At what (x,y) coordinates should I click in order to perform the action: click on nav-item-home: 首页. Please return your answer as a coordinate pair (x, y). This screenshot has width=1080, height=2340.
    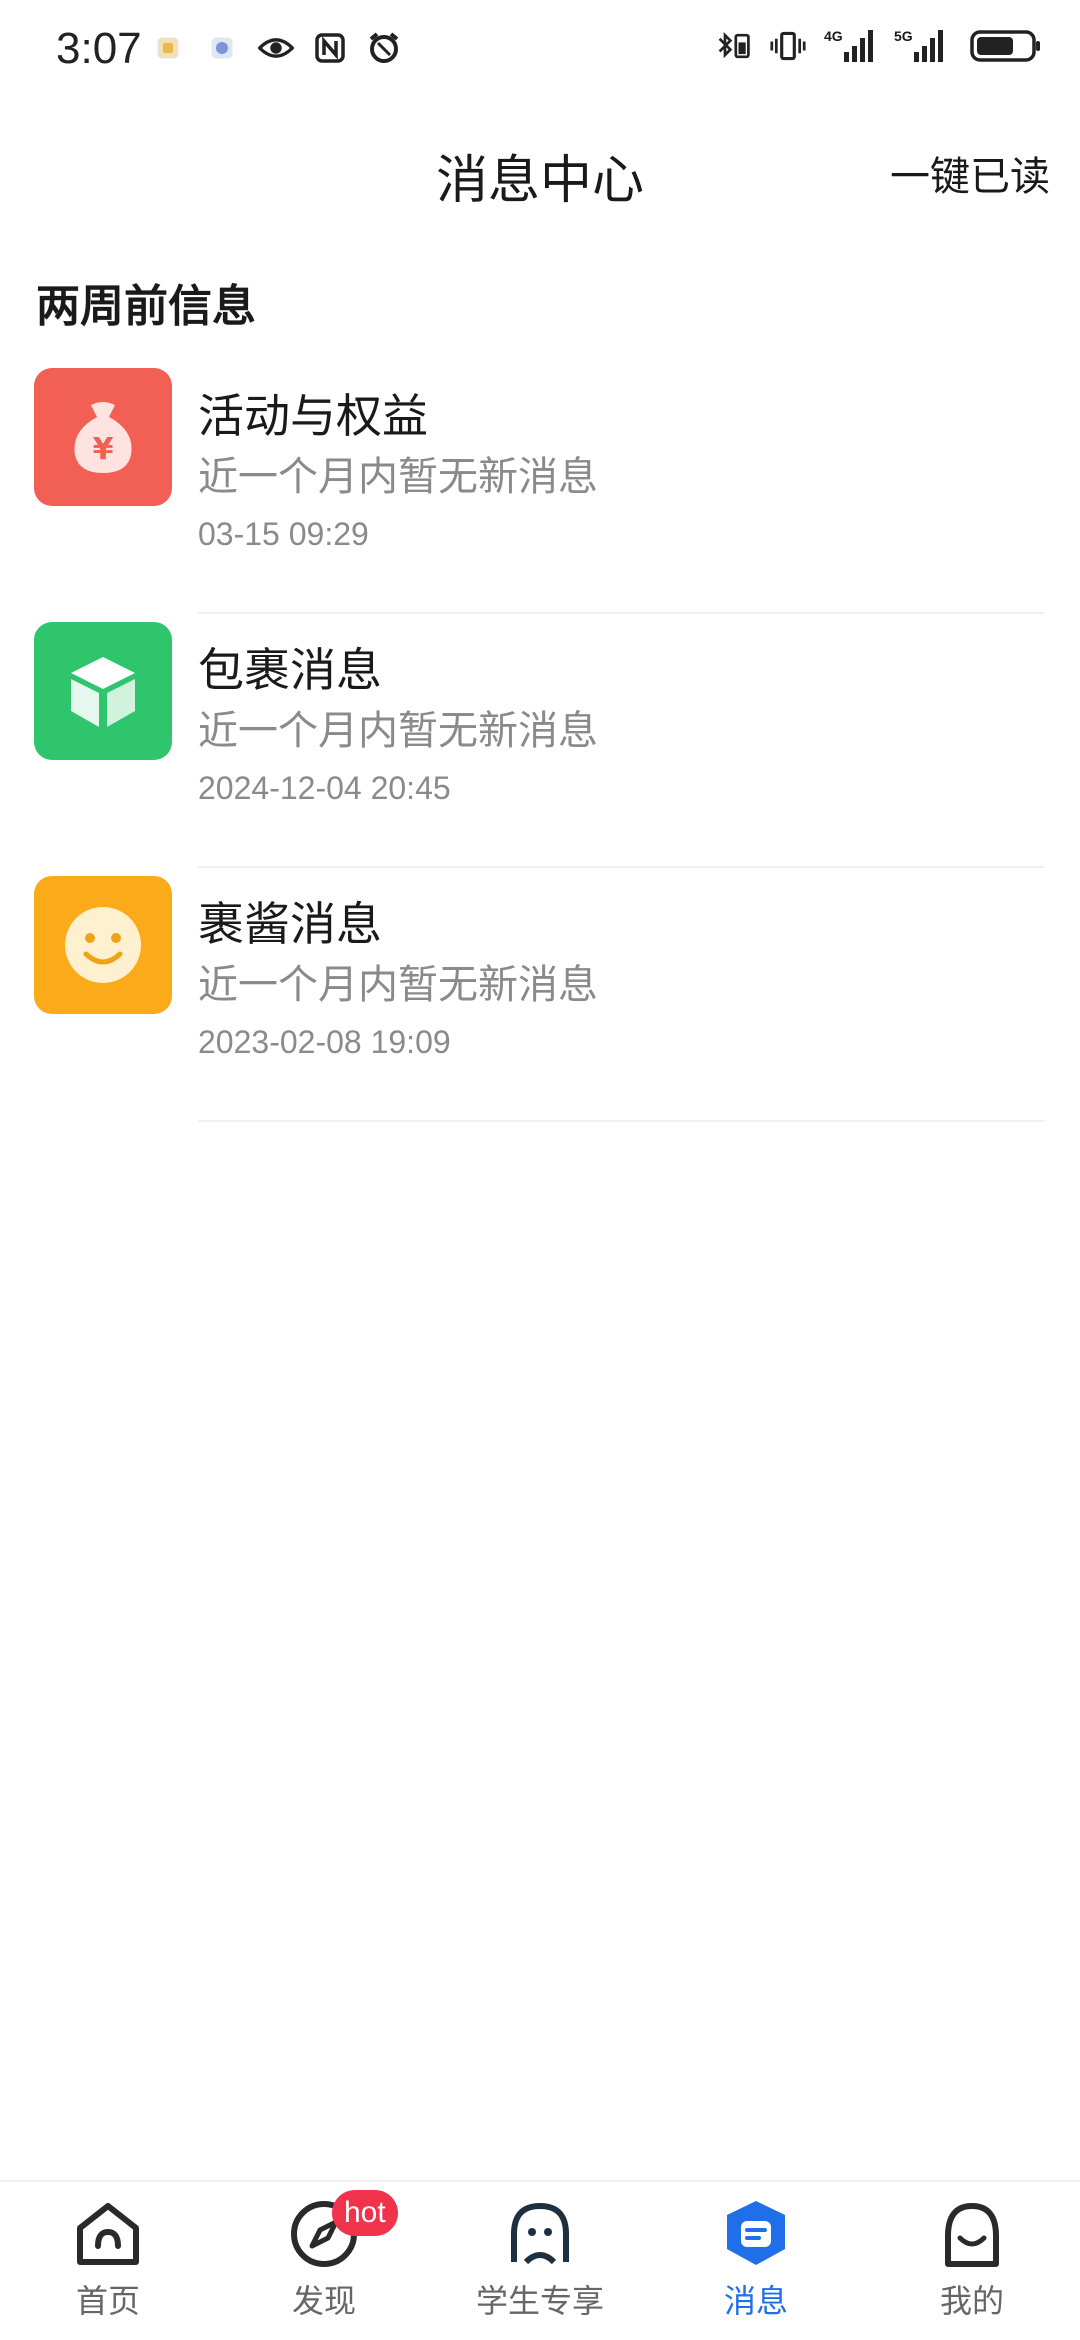
    Looking at the image, I should click on (108, 2261).